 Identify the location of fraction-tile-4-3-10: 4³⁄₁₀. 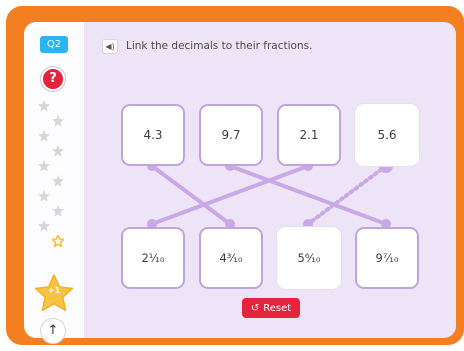
(231, 258).